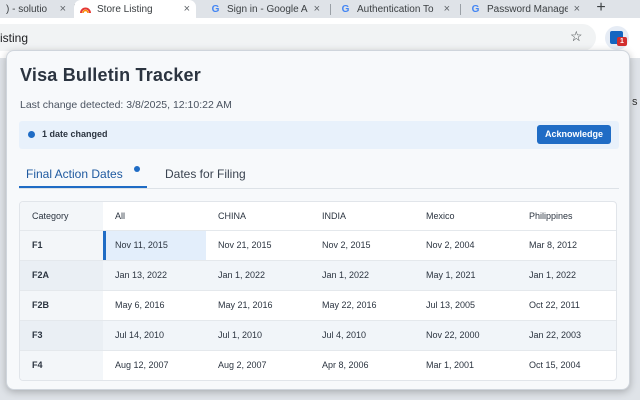  What do you see at coordinates (258, 305) in the screenshot?
I see `date-cell: May 21, 2016` at bounding box center [258, 305].